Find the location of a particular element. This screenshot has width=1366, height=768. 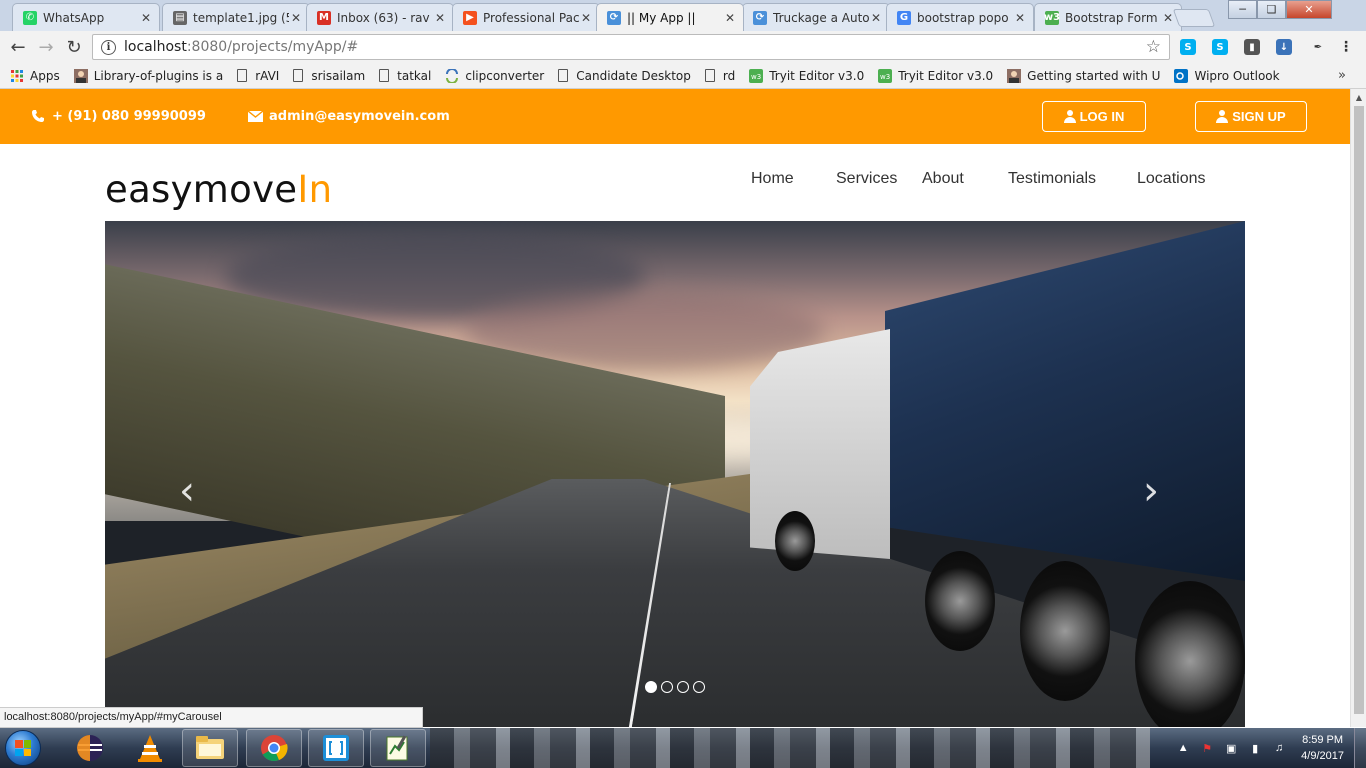

scrollbar-thumb is located at coordinates (1359, 410).